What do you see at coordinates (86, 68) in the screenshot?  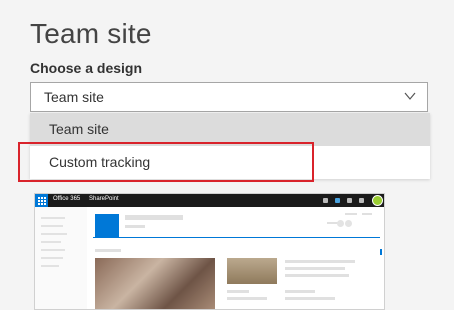 I see `design-label: Choose a design` at bounding box center [86, 68].